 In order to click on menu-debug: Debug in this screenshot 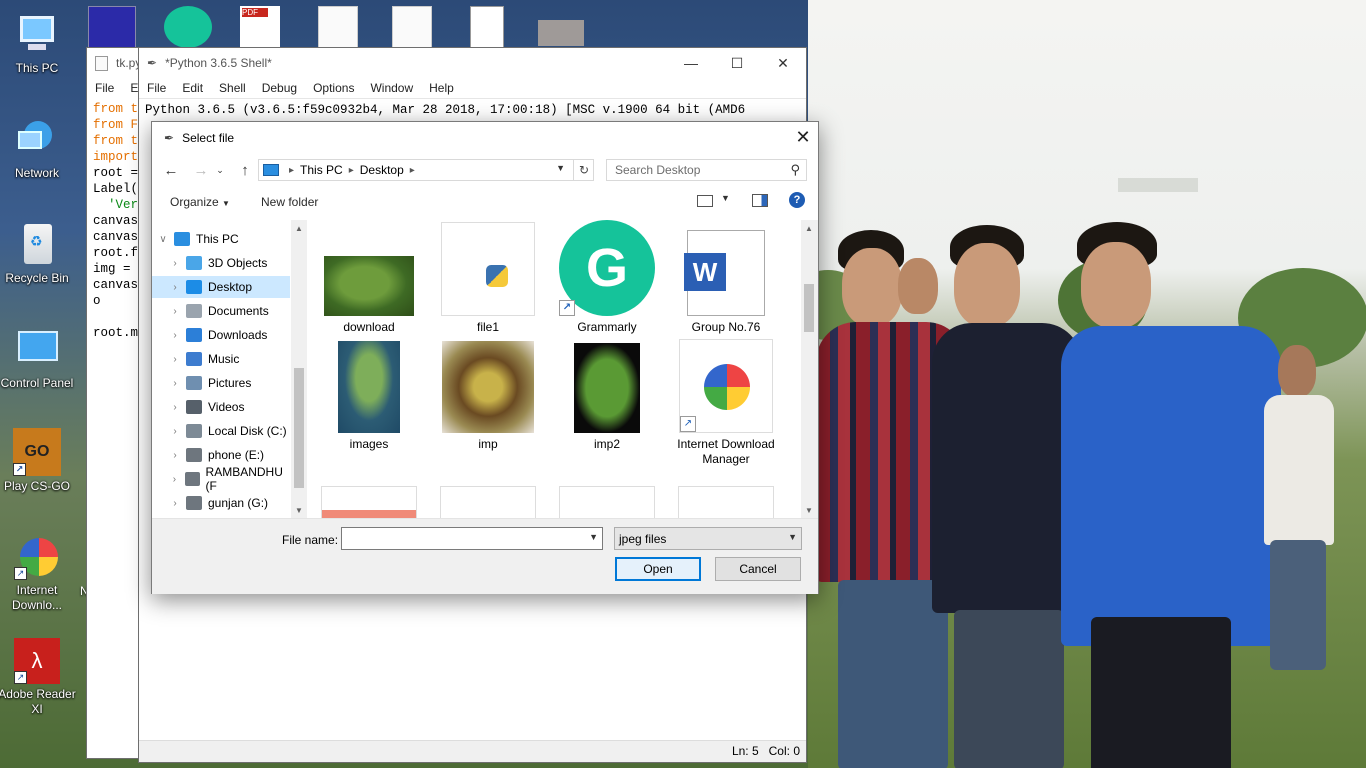, I will do `click(283, 88)`.